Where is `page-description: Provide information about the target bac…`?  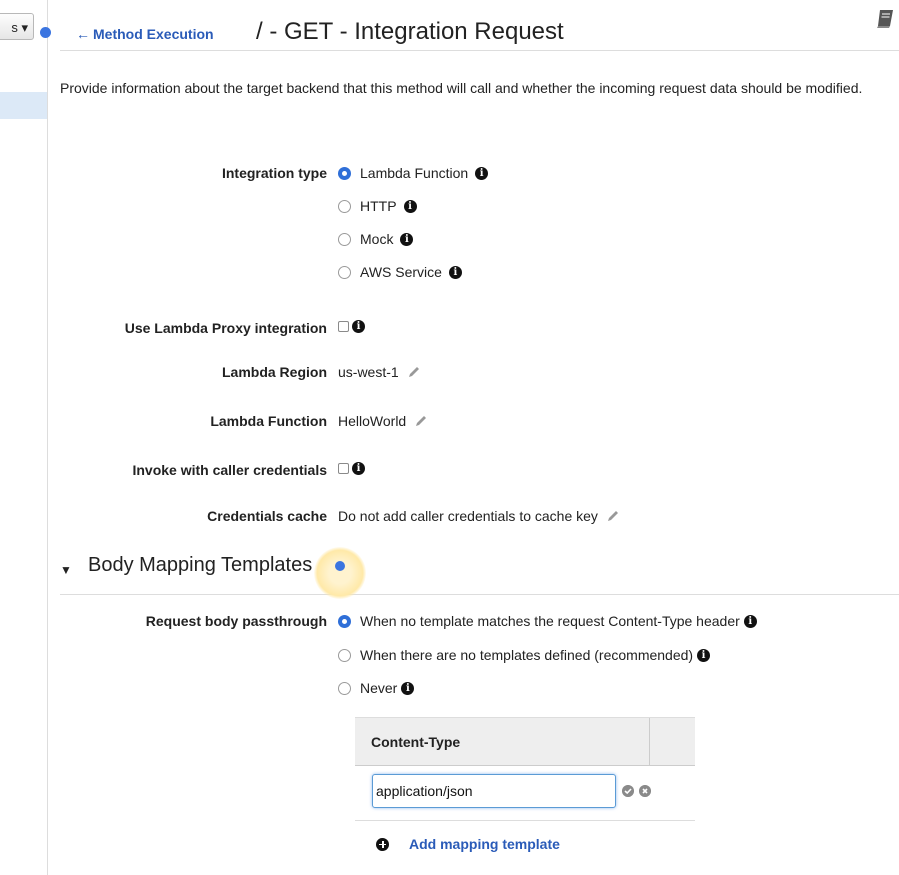 page-description: Provide information about the target bac… is located at coordinates (461, 88).